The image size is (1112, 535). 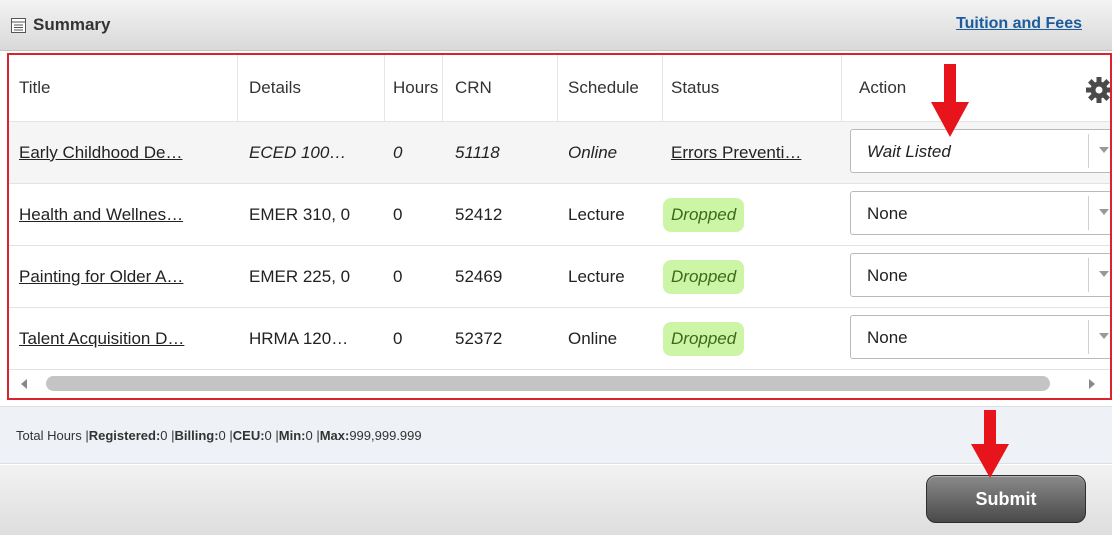 What do you see at coordinates (618, 88) in the screenshot?
I see `column-header-schedule: Schedule` at bounding box center [618, 88].